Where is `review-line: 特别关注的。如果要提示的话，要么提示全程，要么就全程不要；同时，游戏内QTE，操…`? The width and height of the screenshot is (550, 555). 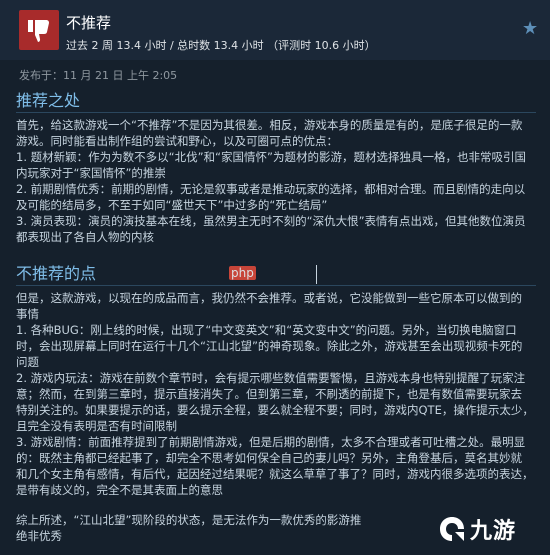
review-line: 特别关注的。如果要提示的话，要么提示全程，要么就全程不要；同时，游戏内QTE，操… is located at coordinates (275, 410).